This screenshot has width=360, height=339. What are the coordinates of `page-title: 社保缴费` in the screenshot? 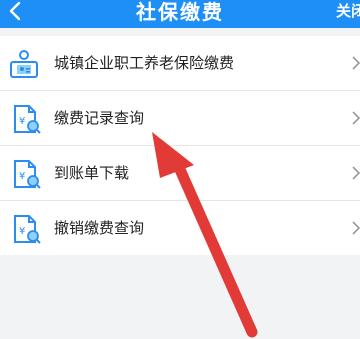 It's located at (180, 12).